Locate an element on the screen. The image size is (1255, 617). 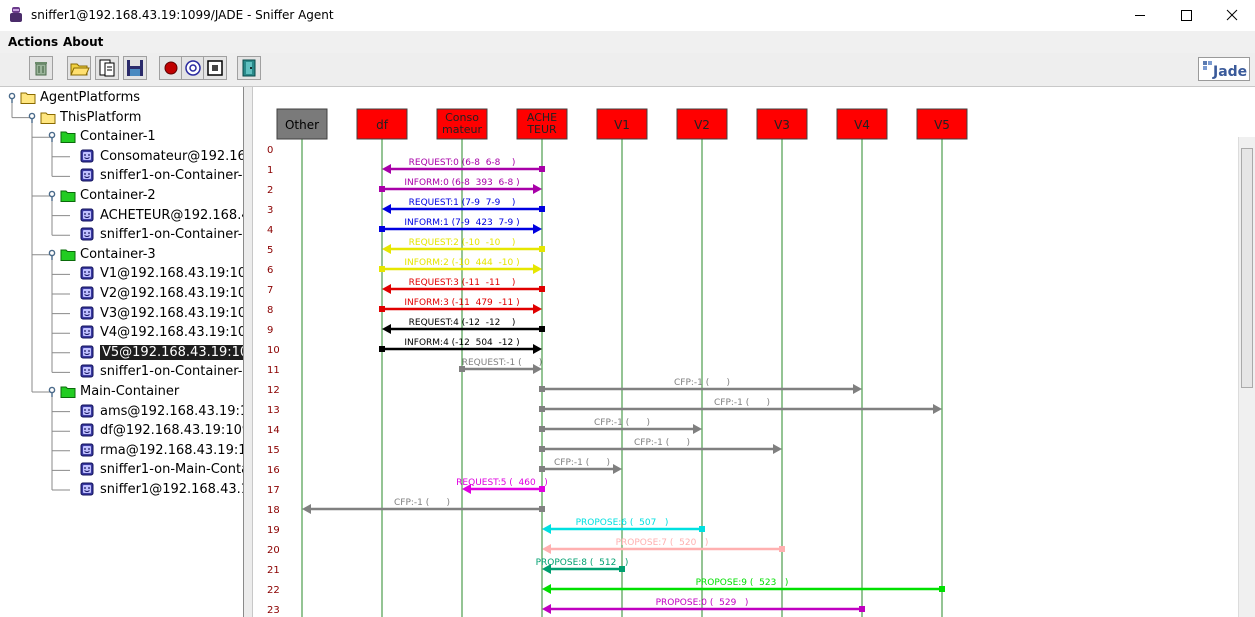
message-arrow: REQUEST:2 (-10 -10 ) is located at coordinates (463, 246).